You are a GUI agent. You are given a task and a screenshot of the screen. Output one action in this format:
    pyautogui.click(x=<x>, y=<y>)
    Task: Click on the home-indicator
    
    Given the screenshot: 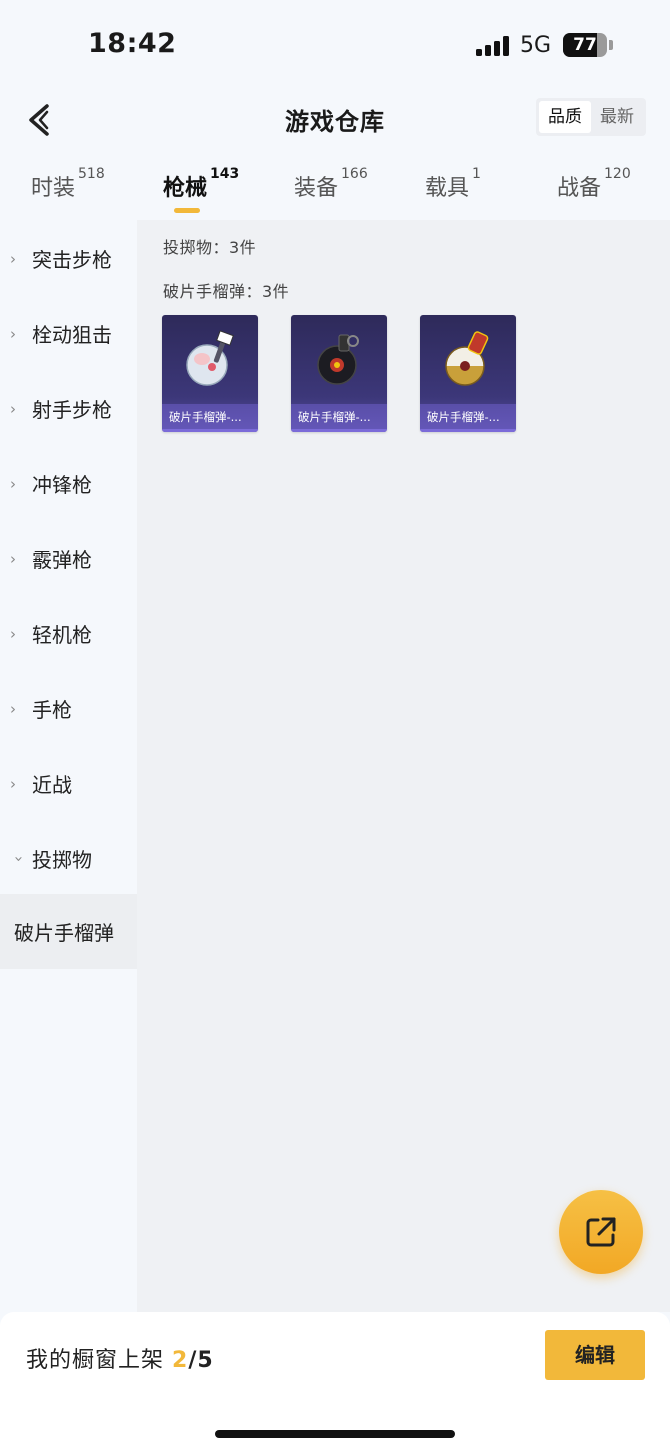 What is the action you would take?
    pyautogui.click(x=335, y=1434)
    